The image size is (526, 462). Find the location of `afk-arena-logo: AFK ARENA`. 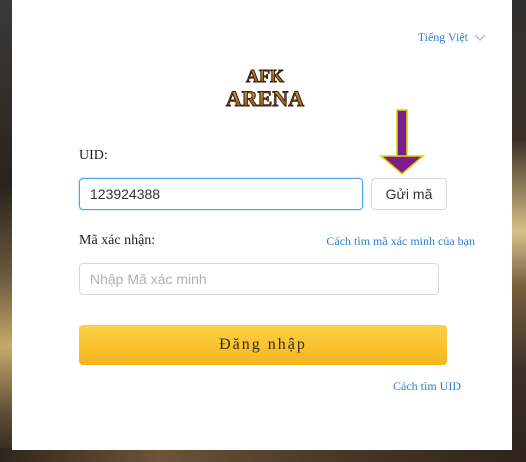

afk-arena-logo: AFK ARENA is located at coordinates (264, 89).